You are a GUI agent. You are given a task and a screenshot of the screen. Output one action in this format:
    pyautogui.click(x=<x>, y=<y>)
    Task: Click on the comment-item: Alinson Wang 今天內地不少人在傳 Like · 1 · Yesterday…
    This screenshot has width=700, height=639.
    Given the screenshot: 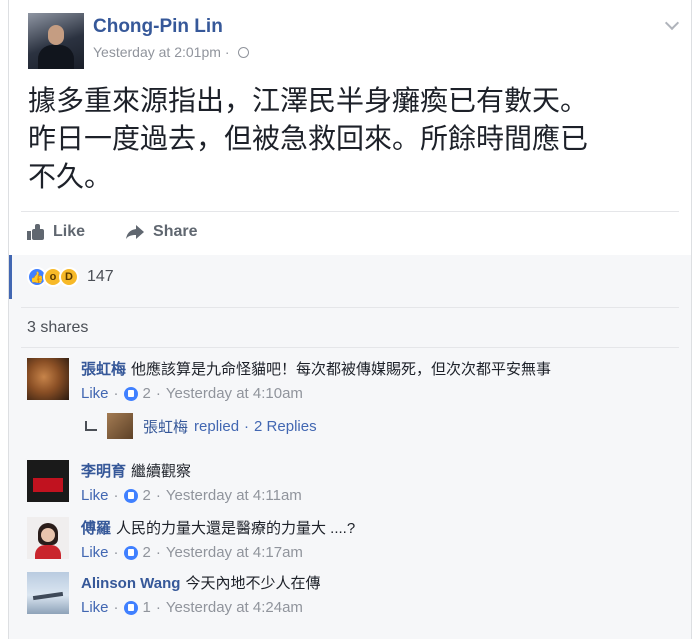 What is the action you would take?
    pyautogui.click(x=173, y=594)
    